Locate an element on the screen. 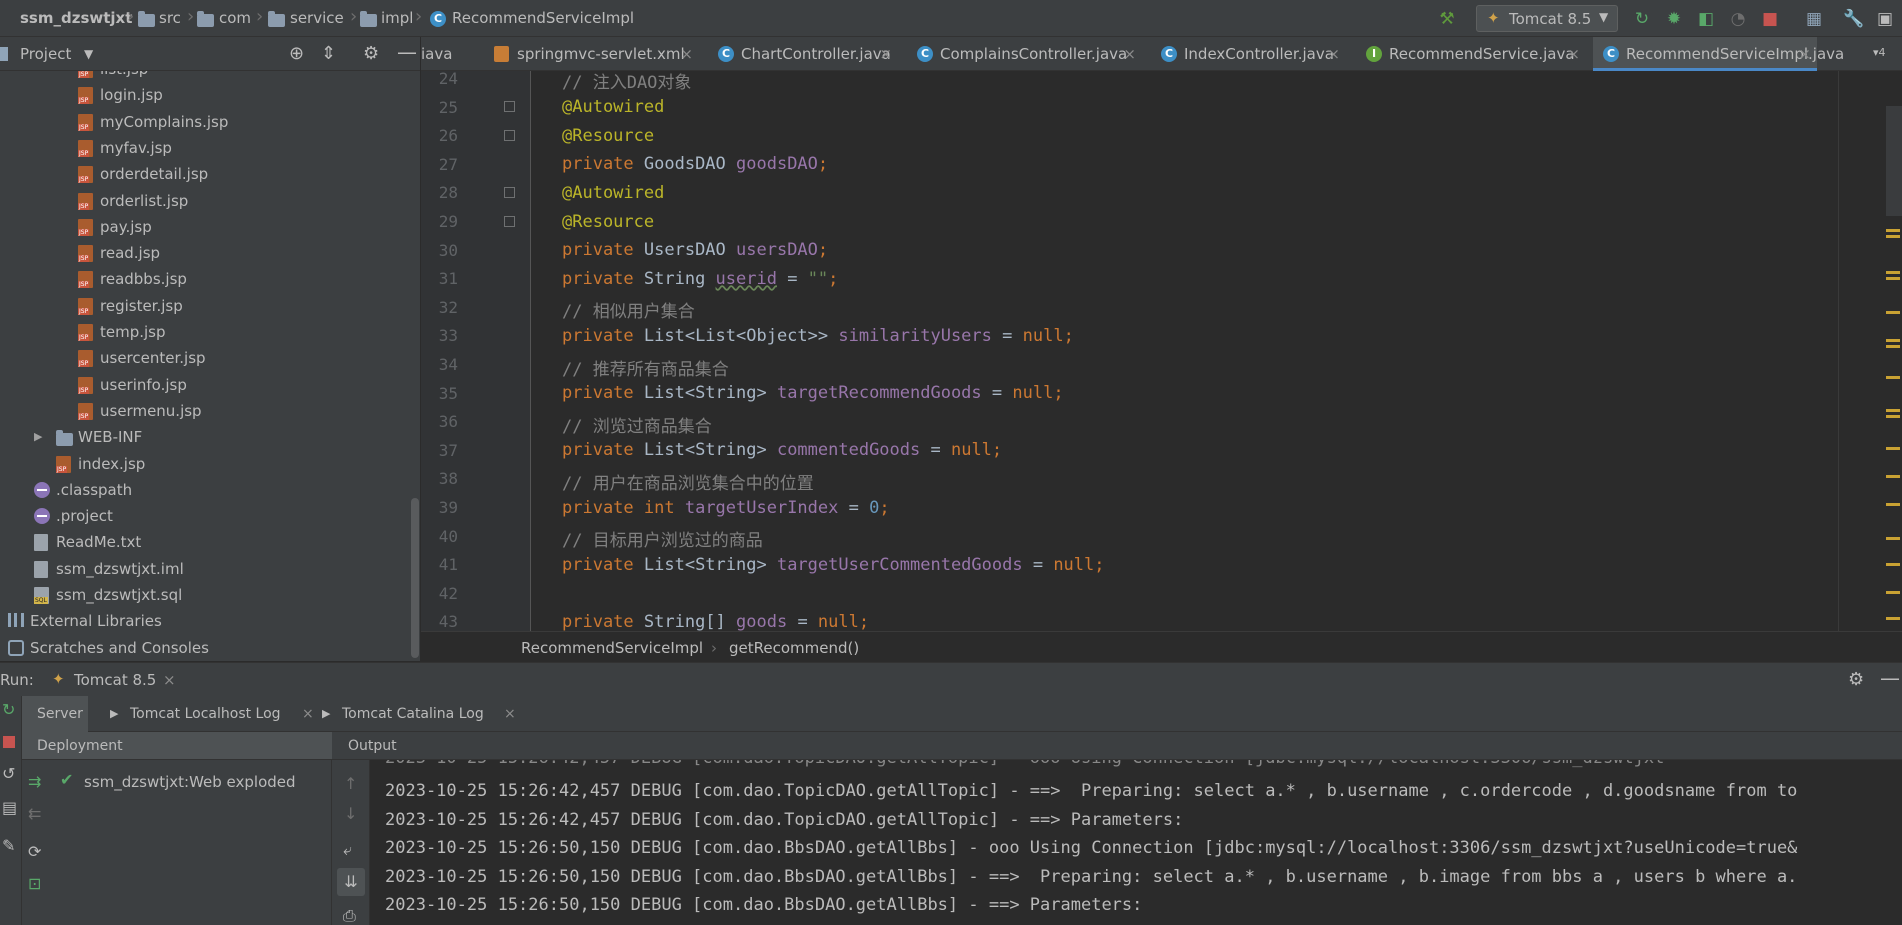  breadcrumb-impl: impl is located at coordinates (397, 18).